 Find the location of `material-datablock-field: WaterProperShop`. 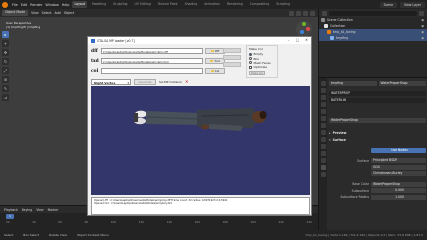

material-datablock-field: WaterProperShop is located at coordinates (377, 121).